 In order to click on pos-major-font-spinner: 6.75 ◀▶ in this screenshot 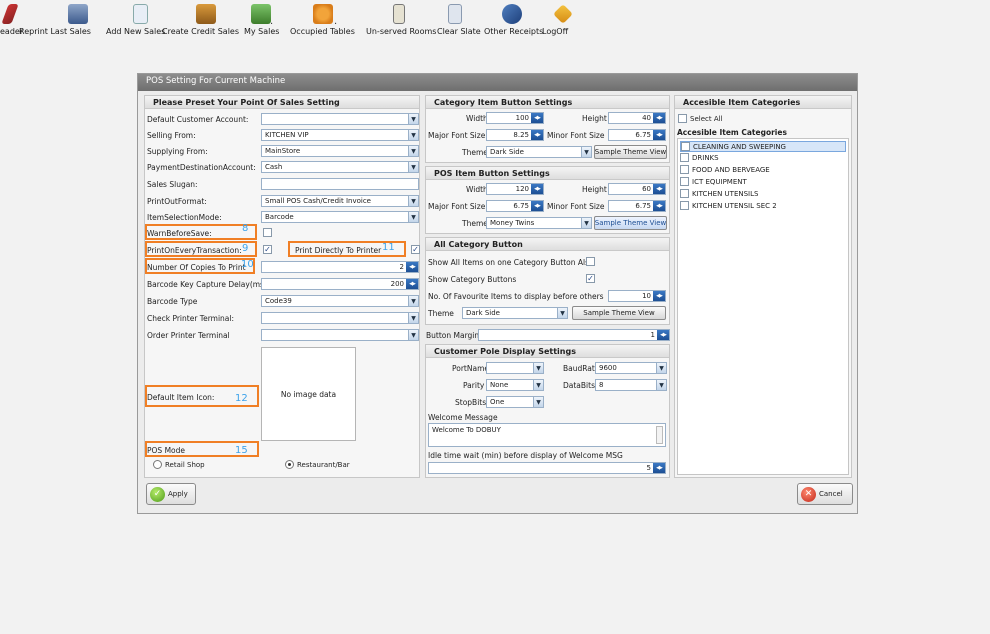, I will do `click(515, 206)`.